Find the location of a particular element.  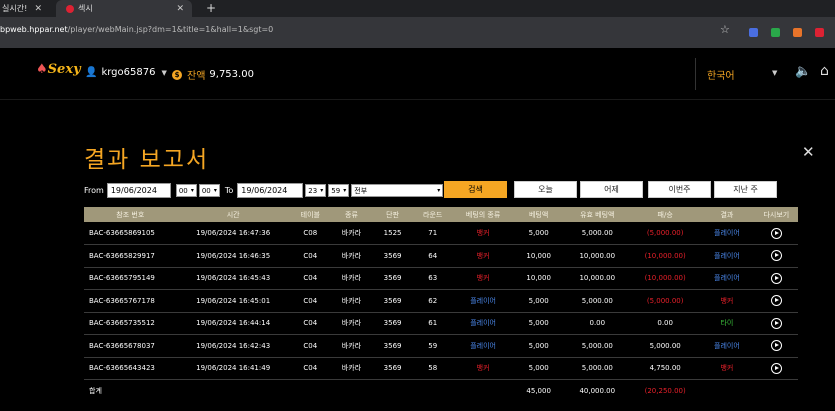

bookmark-star-icon: ☆ is located at coordinates (725, 29).